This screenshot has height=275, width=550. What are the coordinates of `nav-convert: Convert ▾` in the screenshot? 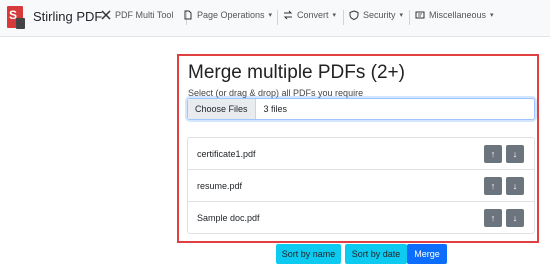 It's located at (309, 15).